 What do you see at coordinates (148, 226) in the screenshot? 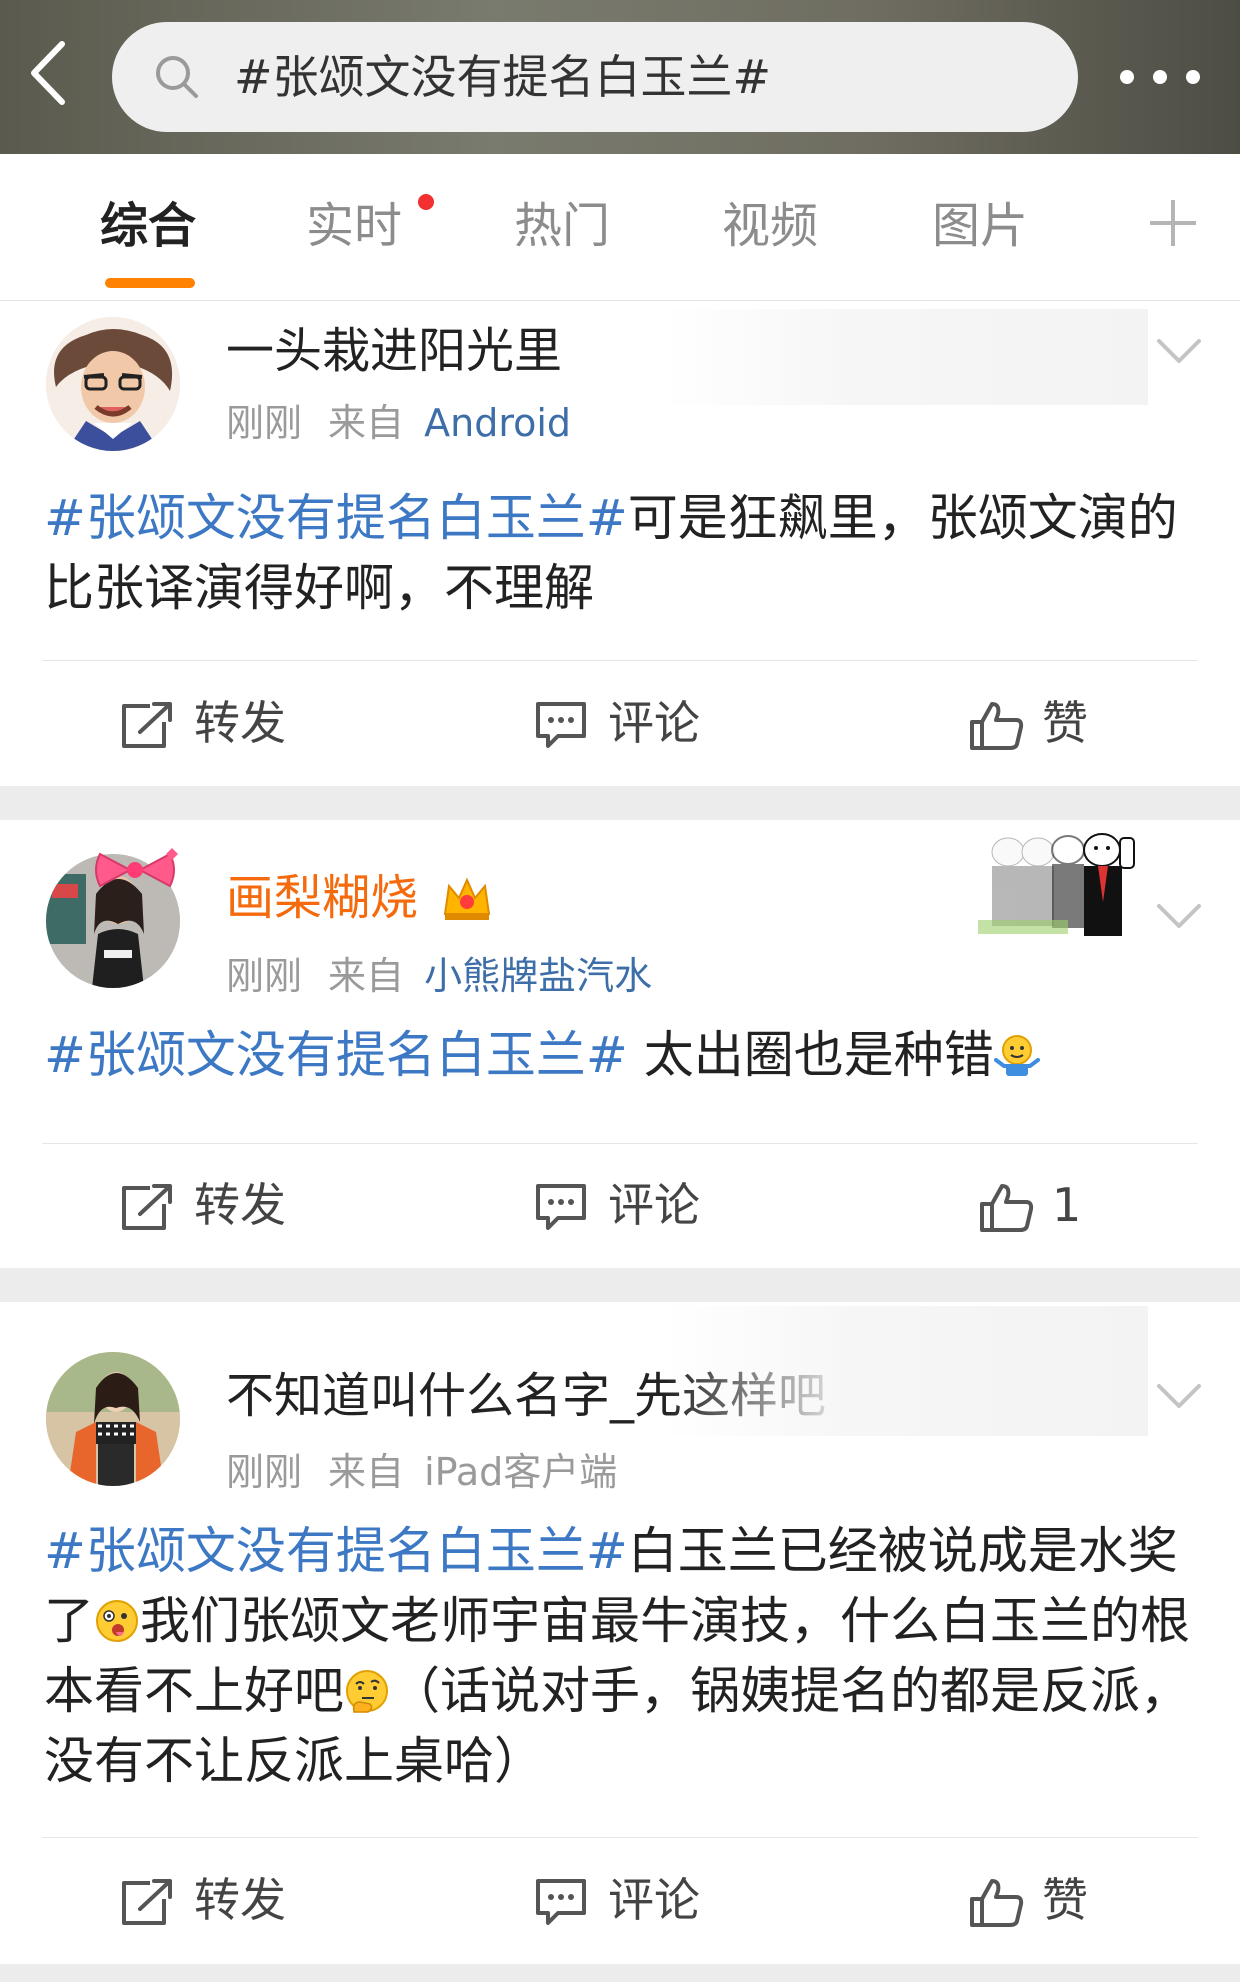
I see `tab-comprehensive: 综合` at bounding box center [148, 226].